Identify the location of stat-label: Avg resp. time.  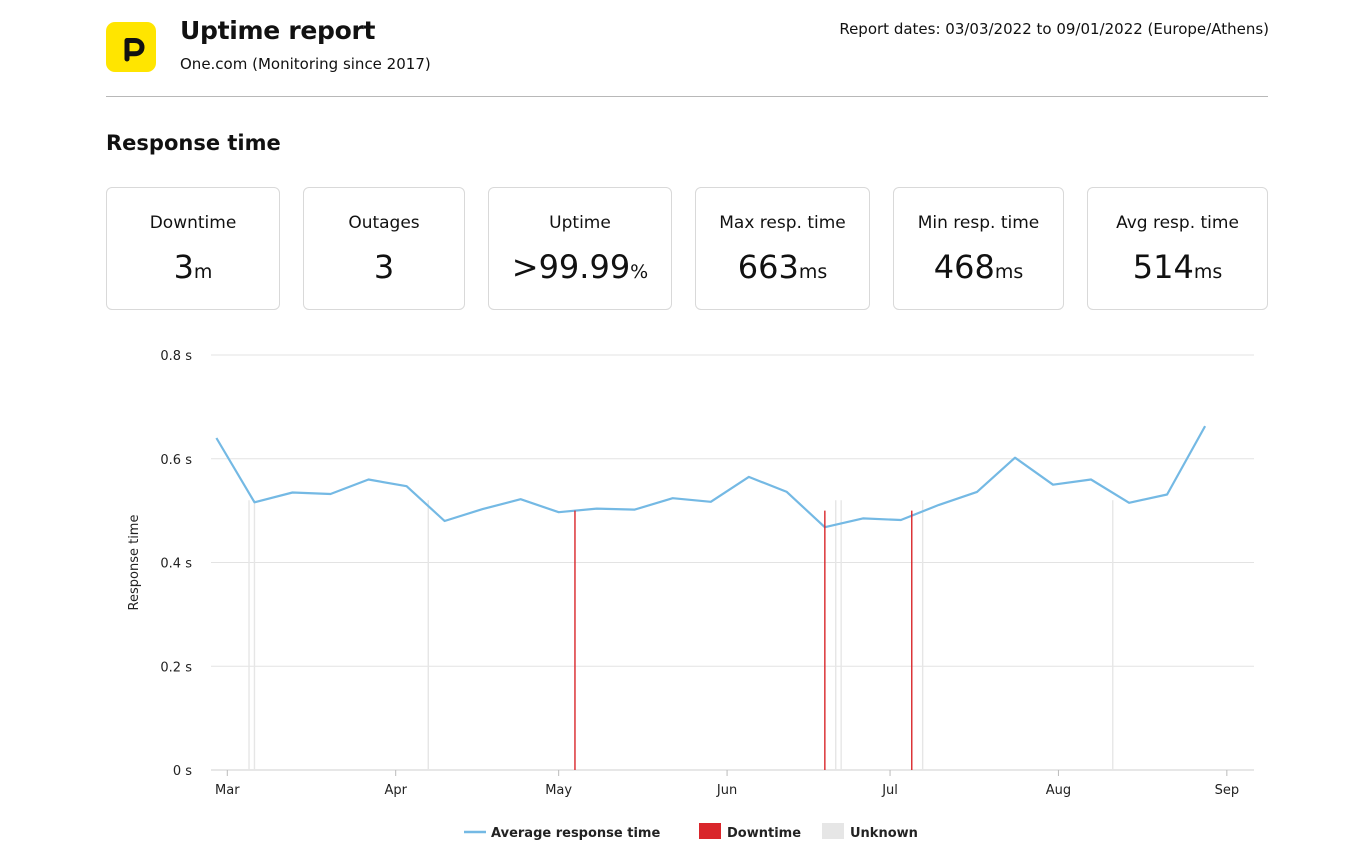
(1177, 223).